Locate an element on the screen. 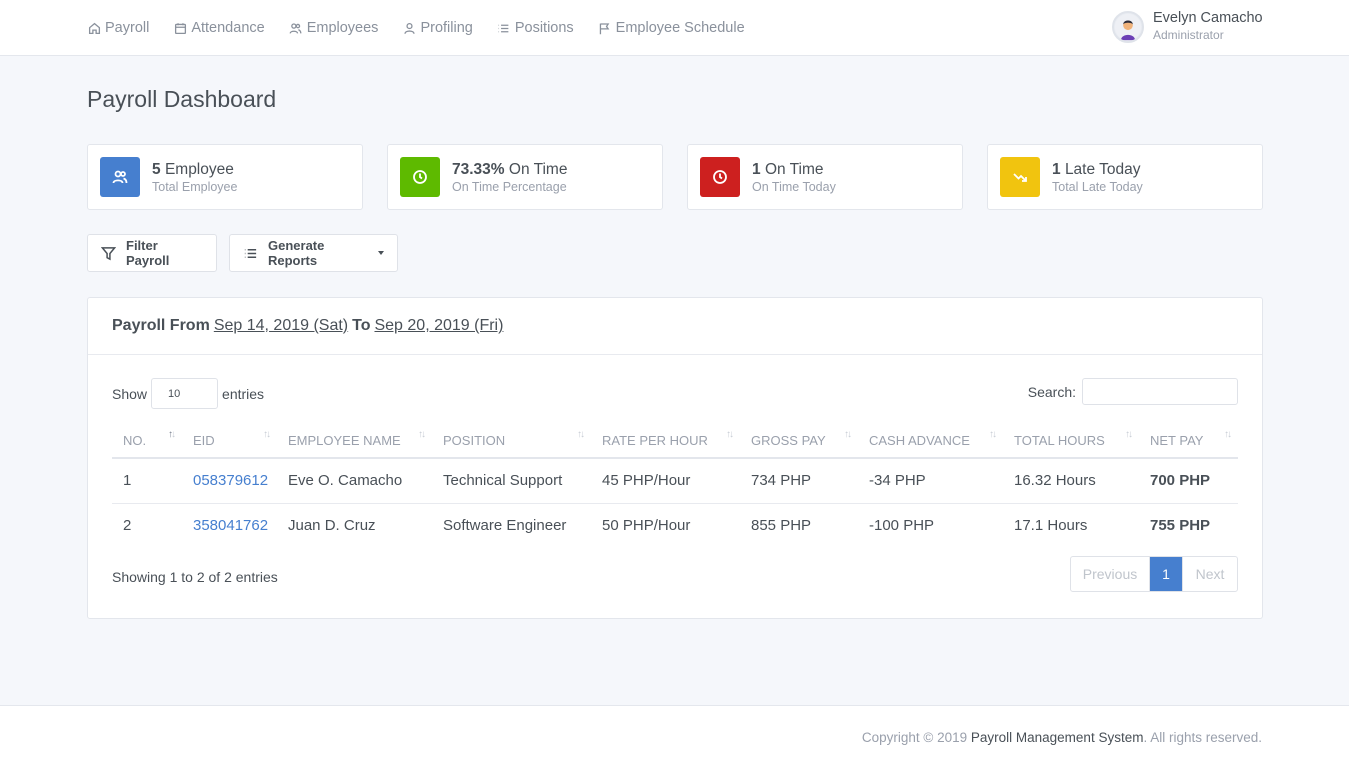 The height and width of the screenshot is (767, 1349). col-header-position: Position ↑↓ is located at coordinates (511, 441).